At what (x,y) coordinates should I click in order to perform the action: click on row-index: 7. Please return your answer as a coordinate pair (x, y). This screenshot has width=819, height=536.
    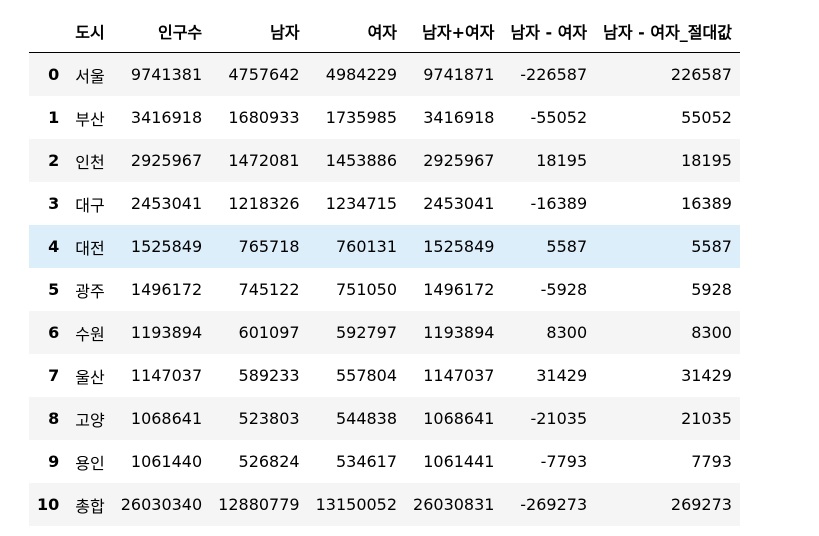
    Looking at the image, I should click on (54, 375).